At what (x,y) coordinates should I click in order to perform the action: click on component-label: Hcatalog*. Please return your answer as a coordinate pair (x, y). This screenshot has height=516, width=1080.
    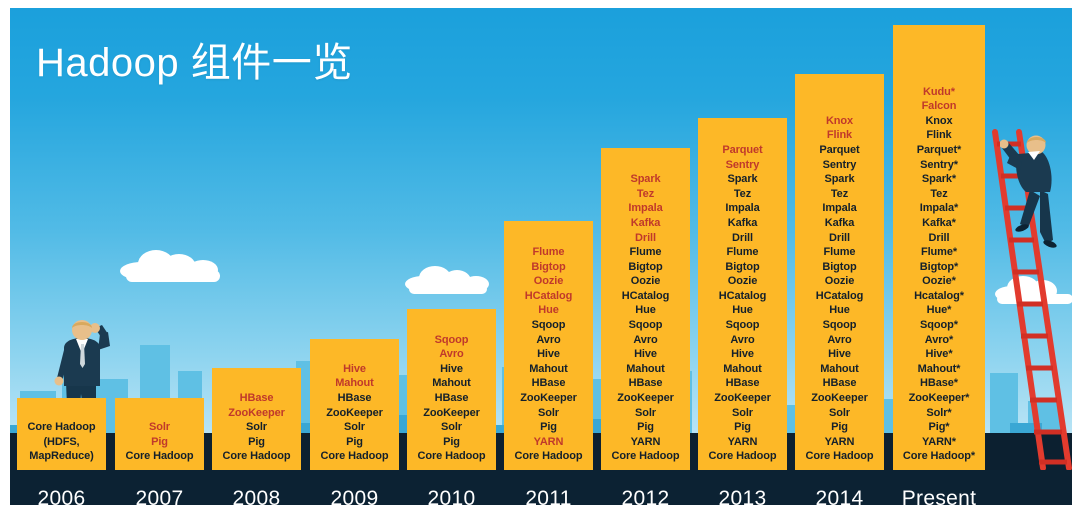
    Looking at the image, I should click on (939, 295).